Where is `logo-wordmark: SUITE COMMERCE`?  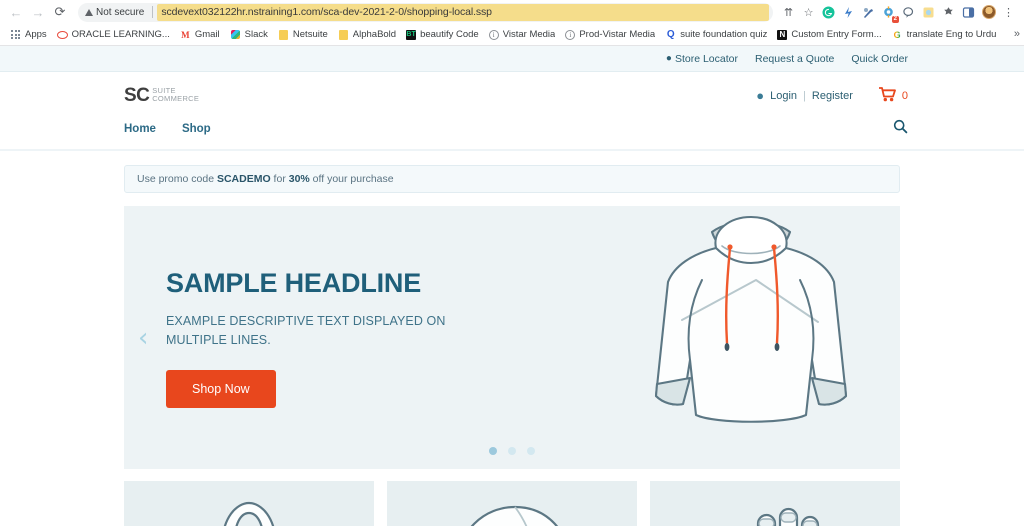 logo-wordmark: SUITE COMMERCE is located at coordinates (175, 94).